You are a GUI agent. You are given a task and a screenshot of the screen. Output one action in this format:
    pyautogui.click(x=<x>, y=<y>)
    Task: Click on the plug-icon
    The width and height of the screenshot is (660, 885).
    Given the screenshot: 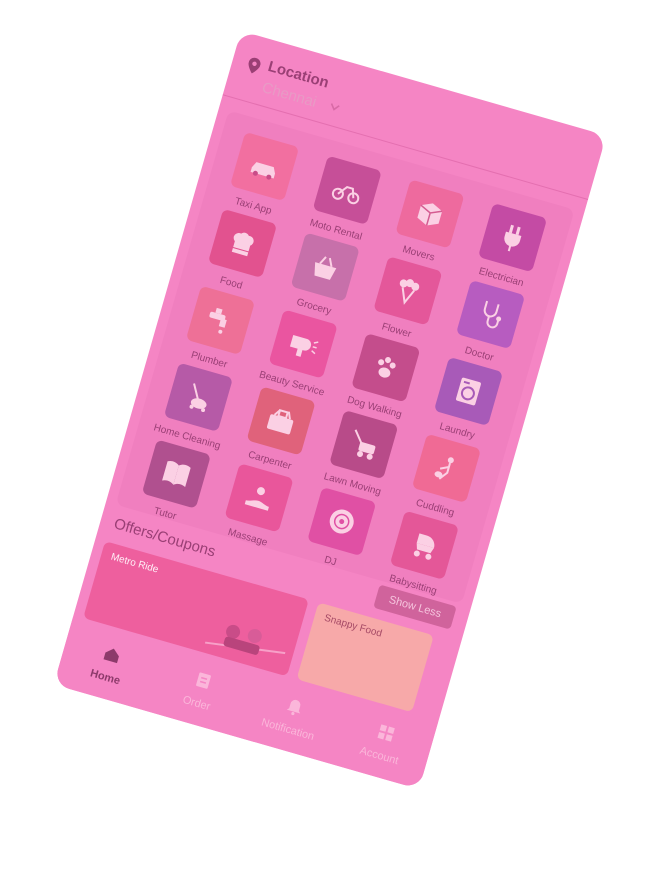 What is the action you would take?
    pyautogui.click(x=513, y=238)
    